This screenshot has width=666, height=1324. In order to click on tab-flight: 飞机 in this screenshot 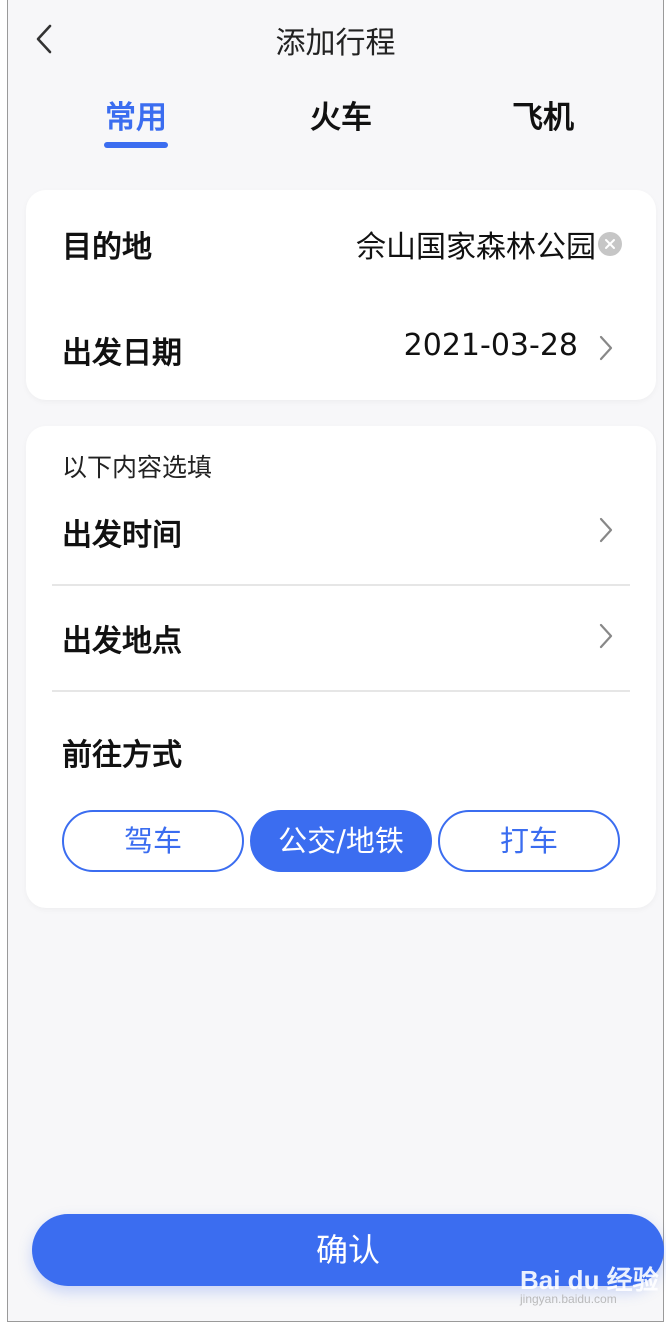, I will do `click(543, 114)`.